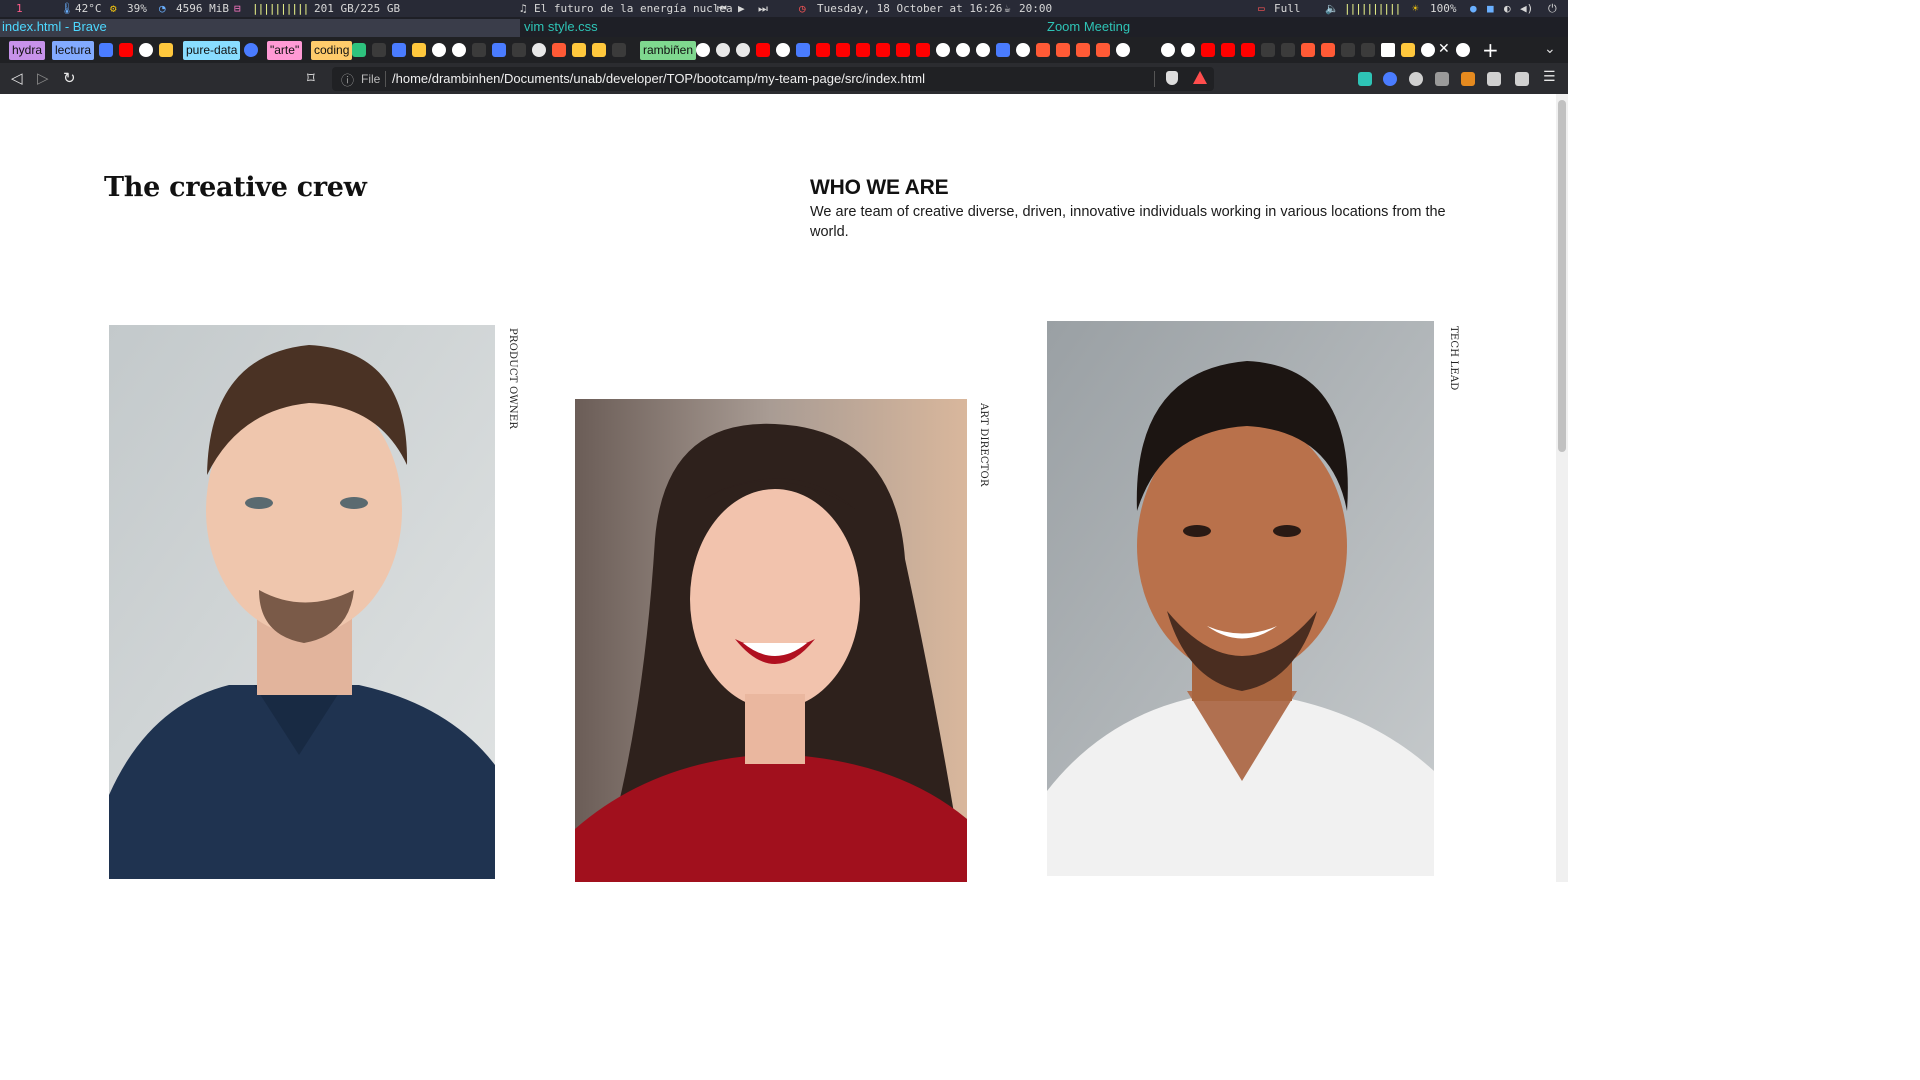 The height and width of the screenshot is (1080, 1920). Describe the element at coordinates (1172, 78) in the screenshot. I see `brave-shields-icon` at that location.